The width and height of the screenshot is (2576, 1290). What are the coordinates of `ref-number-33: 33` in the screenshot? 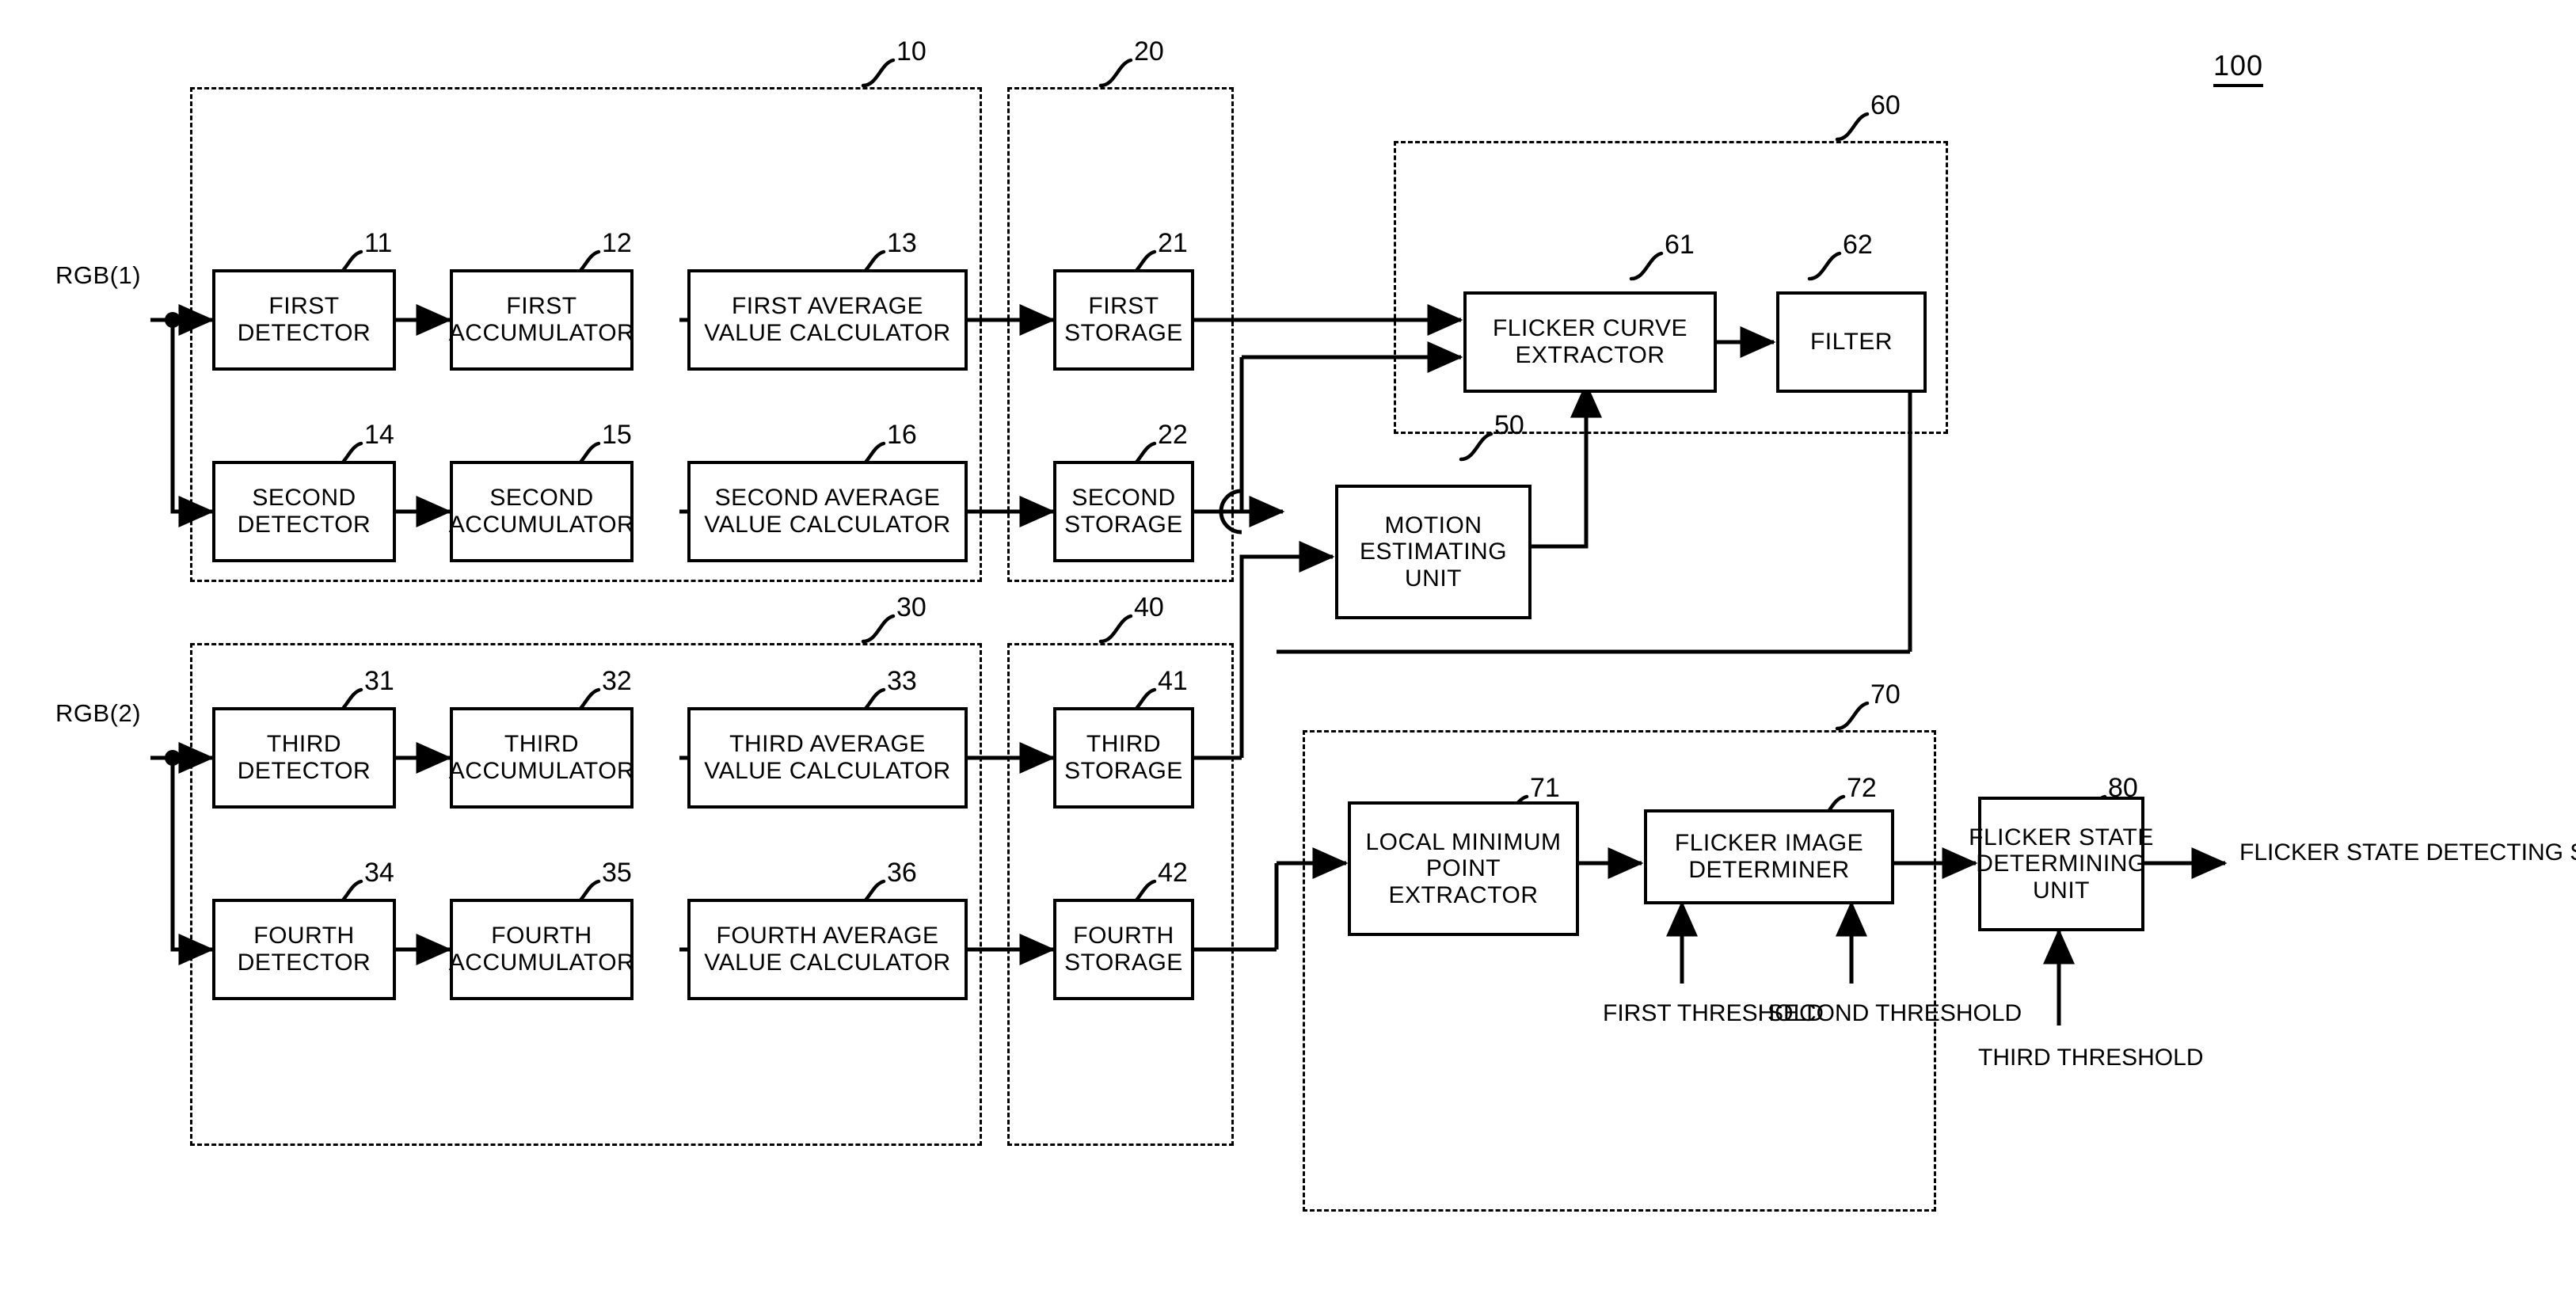 It's located at (902, 681).